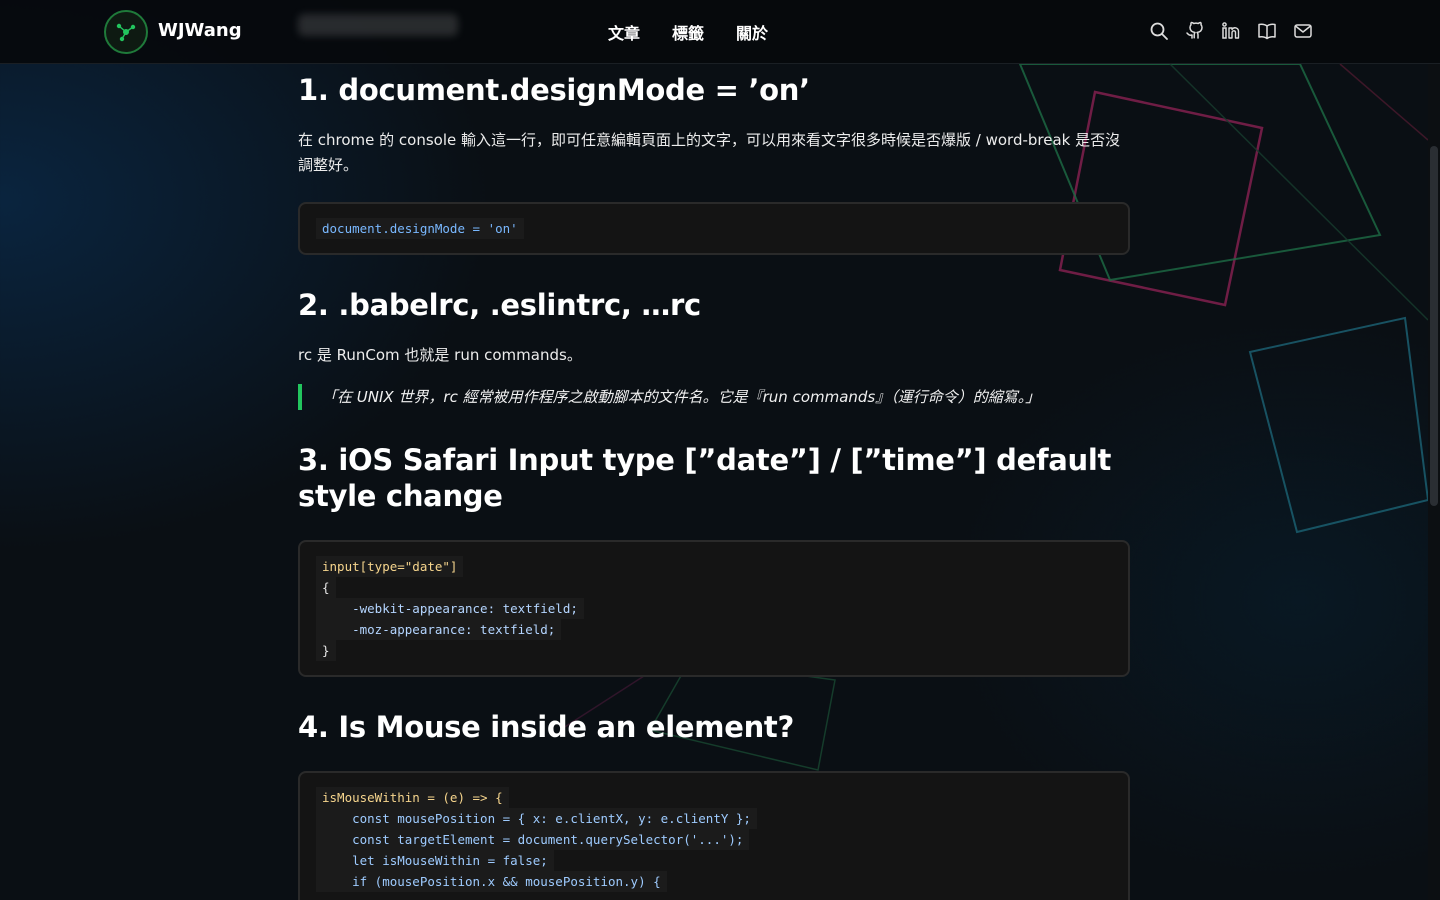 This screenshot has width=1440, height=900. Describe the element at coordinates (624, 32) in the screenshot. I see `nav-articles: 文章` at that location.